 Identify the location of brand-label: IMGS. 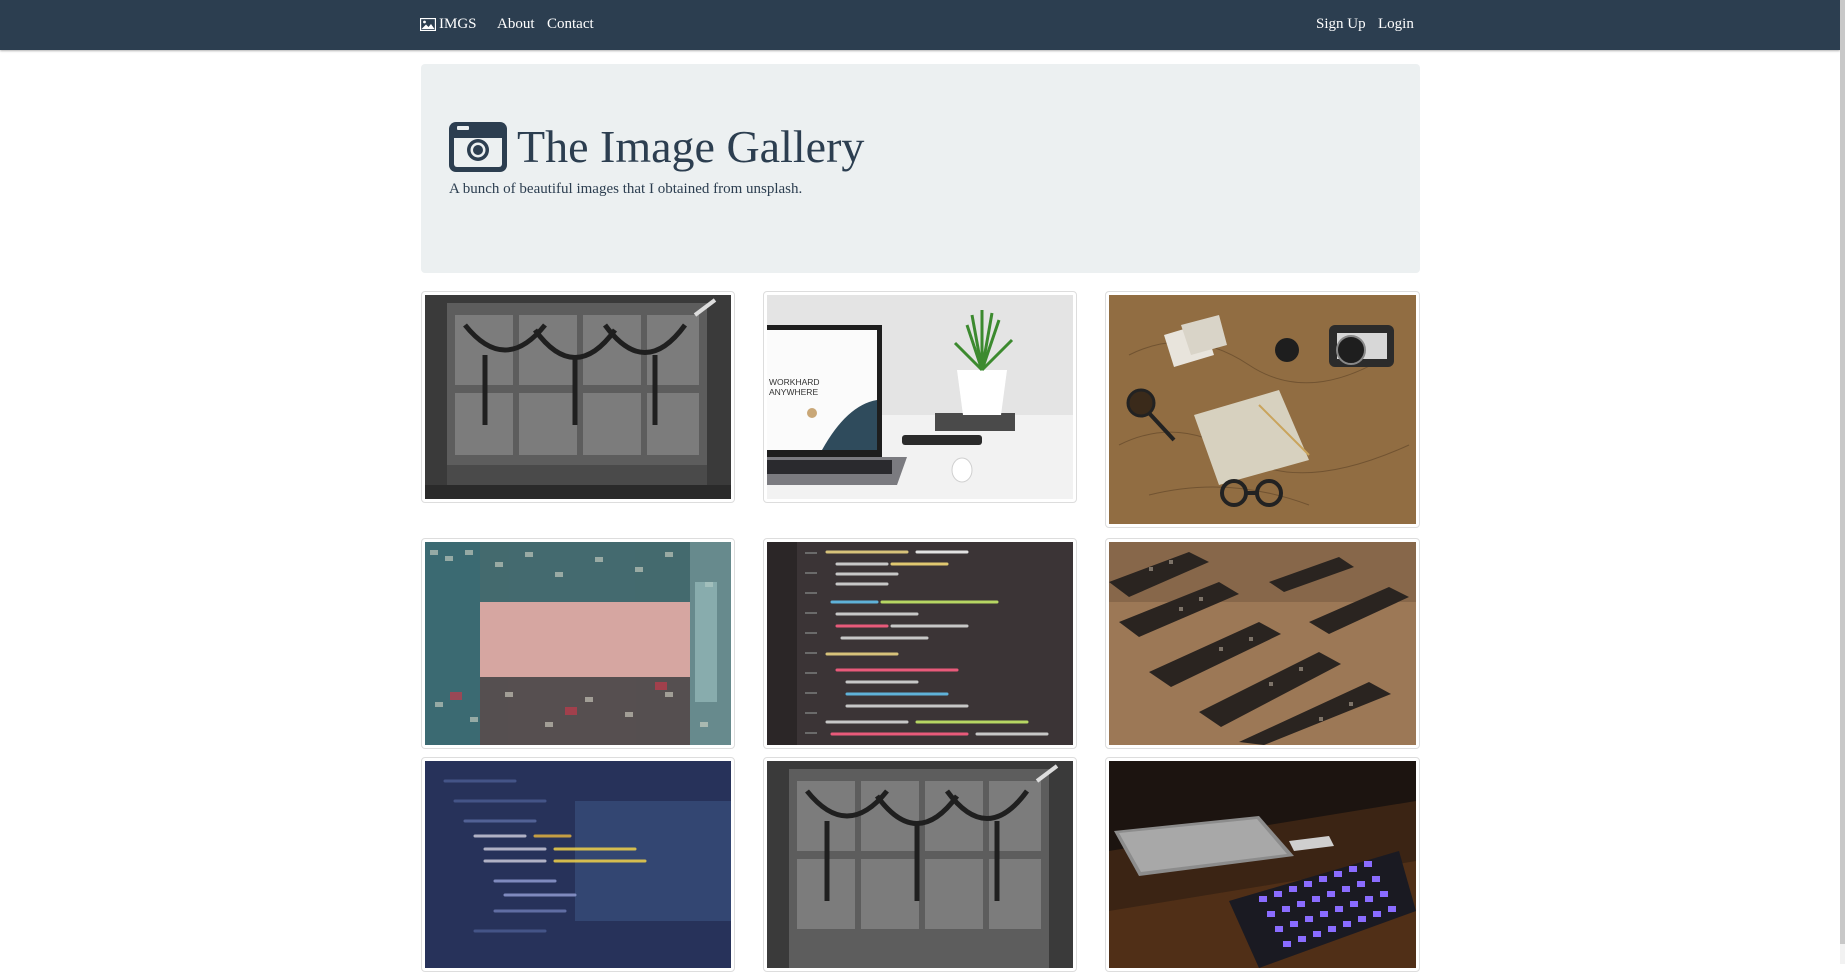
(458, 24).